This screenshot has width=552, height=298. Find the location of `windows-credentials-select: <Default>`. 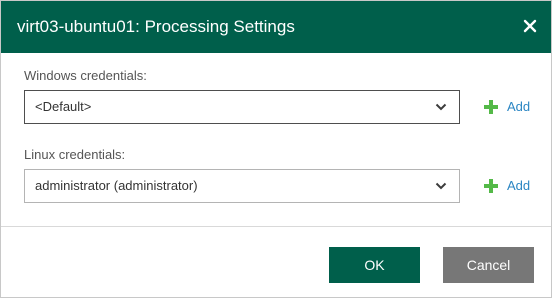

windows-credentials-select: <Default> is located at coordinates (242, 107).